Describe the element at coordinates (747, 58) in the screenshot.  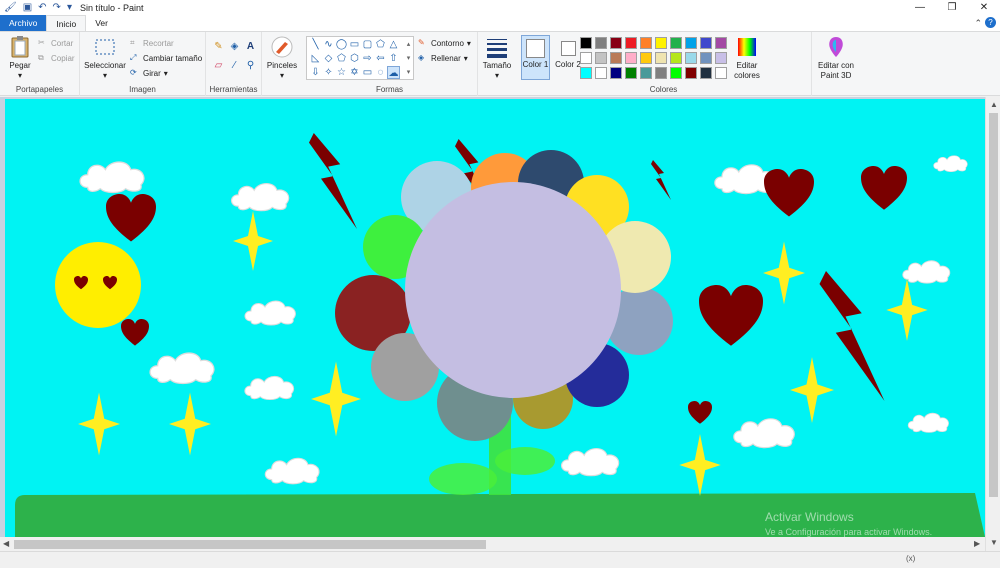
I see `edit-colors-button: Editar colores` at that location.